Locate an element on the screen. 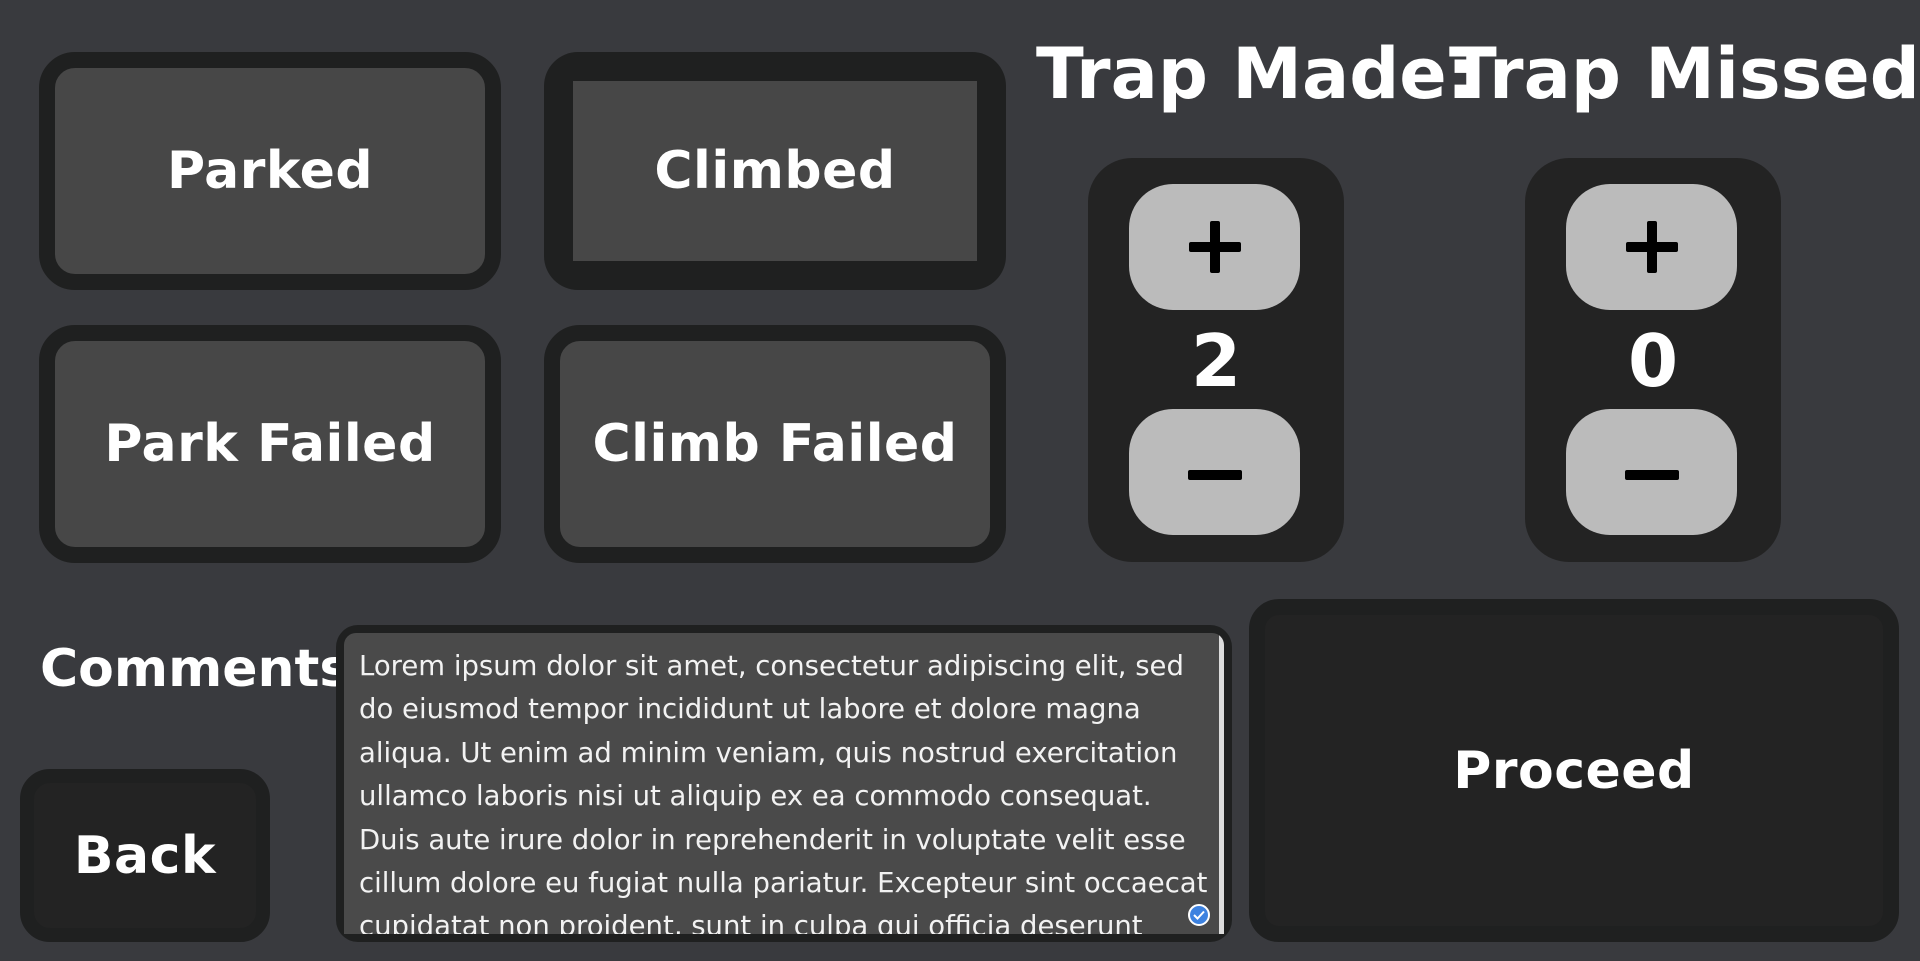  comments-scrollbar is located at coordinates (1221, 783).